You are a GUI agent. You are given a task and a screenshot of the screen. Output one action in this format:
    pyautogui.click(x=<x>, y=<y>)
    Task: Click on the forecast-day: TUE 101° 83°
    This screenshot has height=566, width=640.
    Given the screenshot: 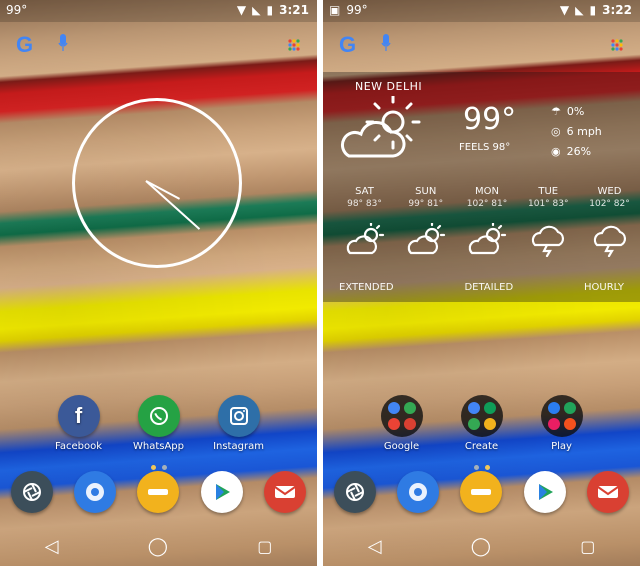 What is the action you would take?
    pyautogui.click(x=548, y=223)
    